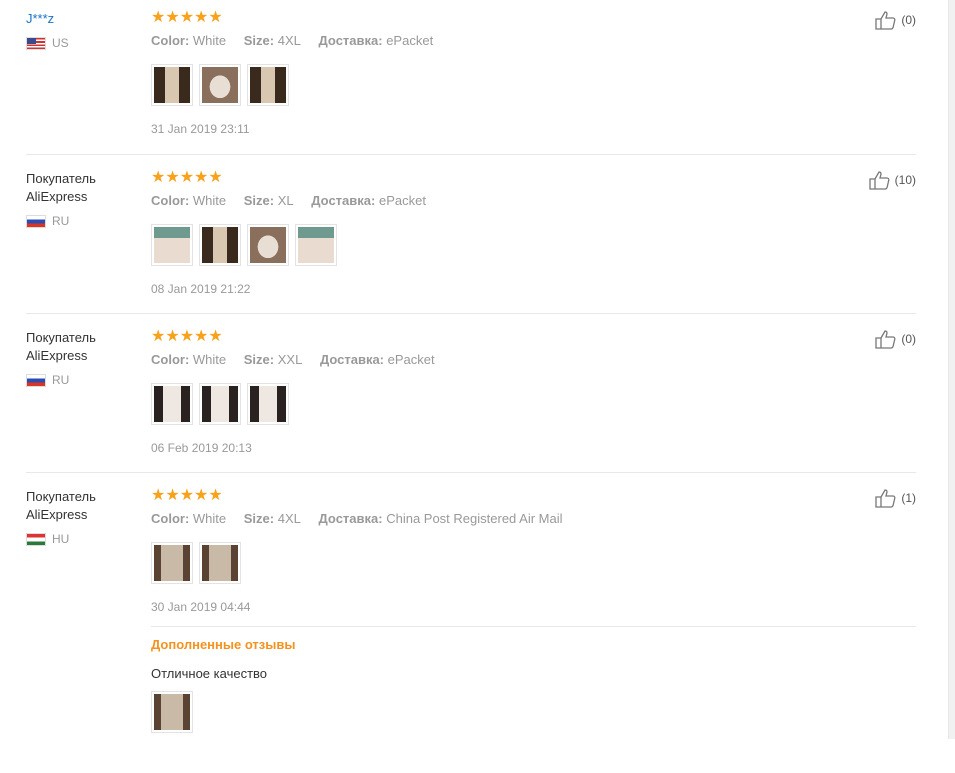 Image resolution: width=955 pixels, height=773 pixels. Describe the element at coordinates (81, 19) in the screenshot. I see `reviewer-name: J***z` at that location.